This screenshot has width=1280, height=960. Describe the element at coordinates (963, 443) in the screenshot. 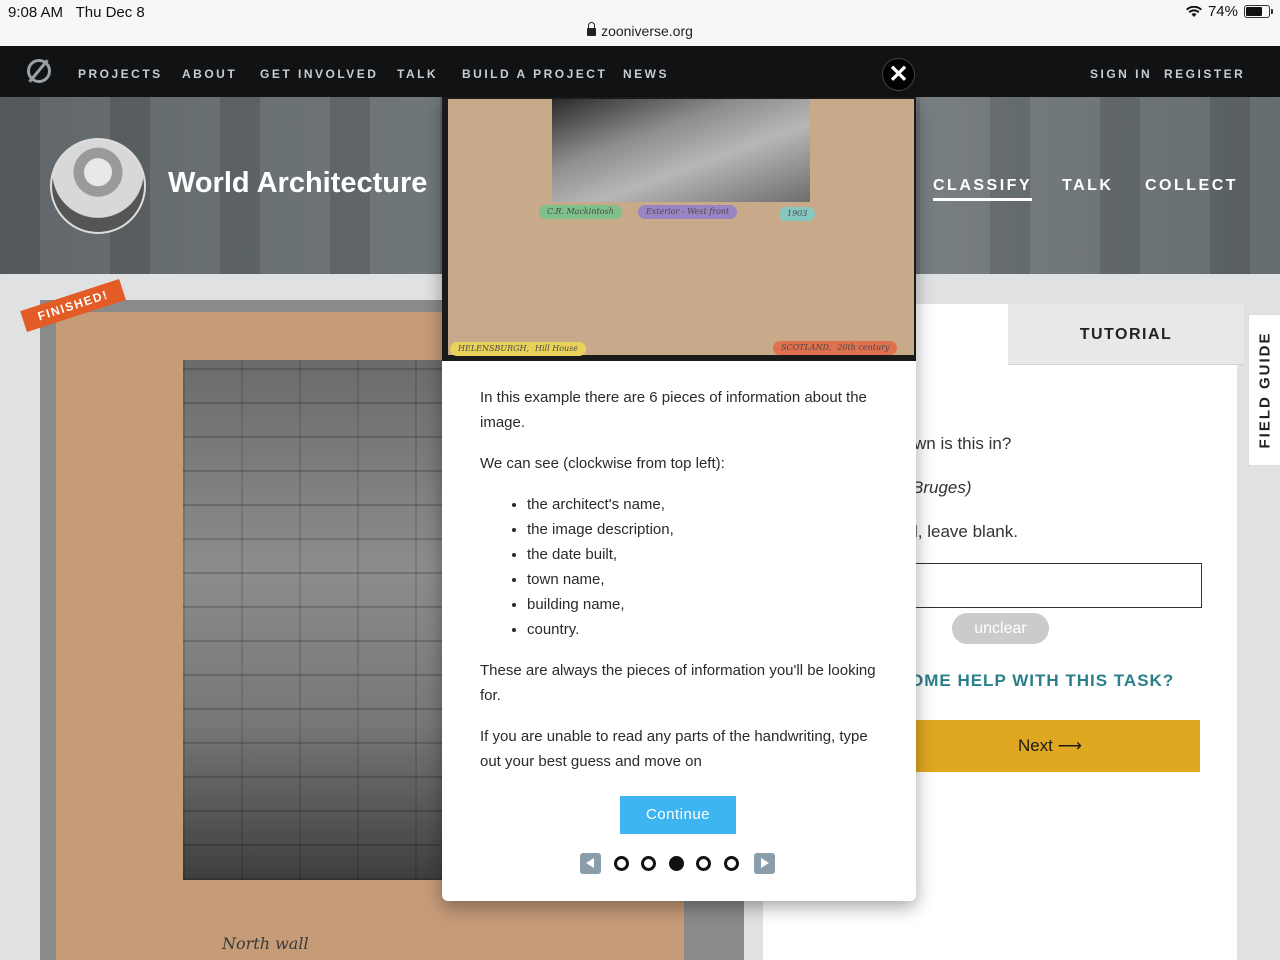

I see `task-question: wn is this in?` at that location.